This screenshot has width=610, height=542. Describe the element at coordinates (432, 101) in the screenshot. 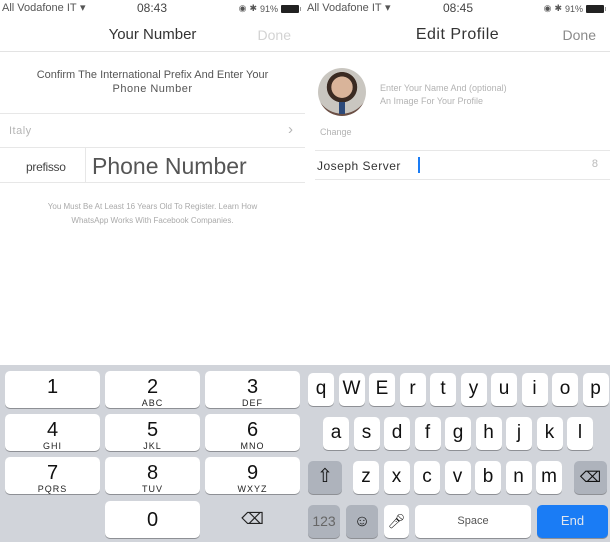

I see `hint-line-2: An Image For Your Profile` at that location.